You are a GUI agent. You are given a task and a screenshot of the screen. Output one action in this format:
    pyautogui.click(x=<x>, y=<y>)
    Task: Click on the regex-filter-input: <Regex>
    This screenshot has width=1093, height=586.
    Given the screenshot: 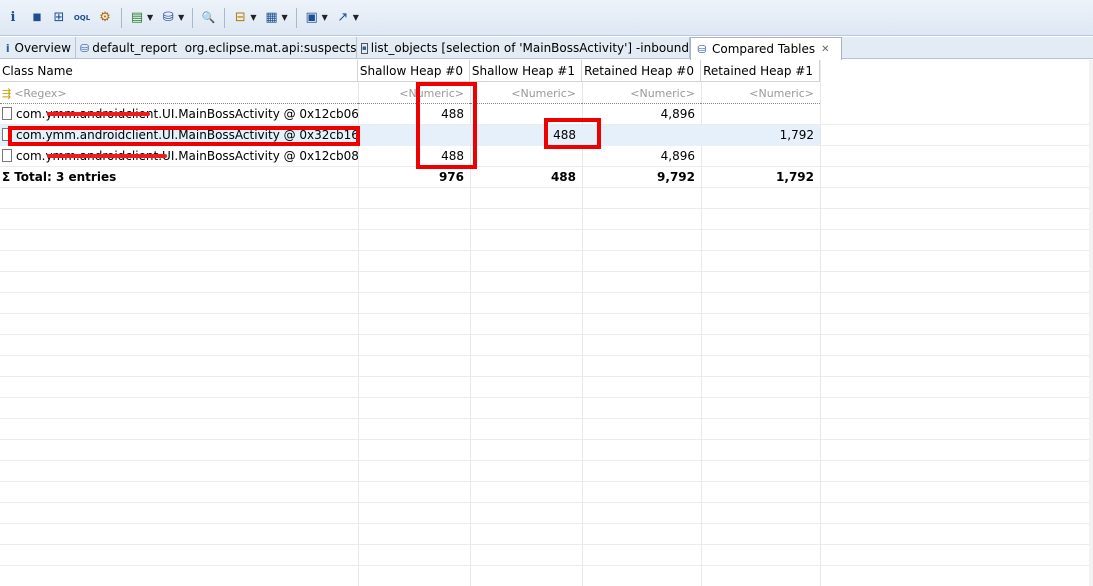 What is the action you would take?
    pyautogui.click(x=40, y=93)
    